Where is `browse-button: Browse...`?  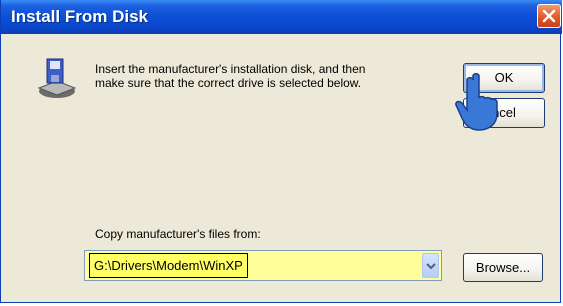 browse-button: Browse... is located at coordinates (503, 267).